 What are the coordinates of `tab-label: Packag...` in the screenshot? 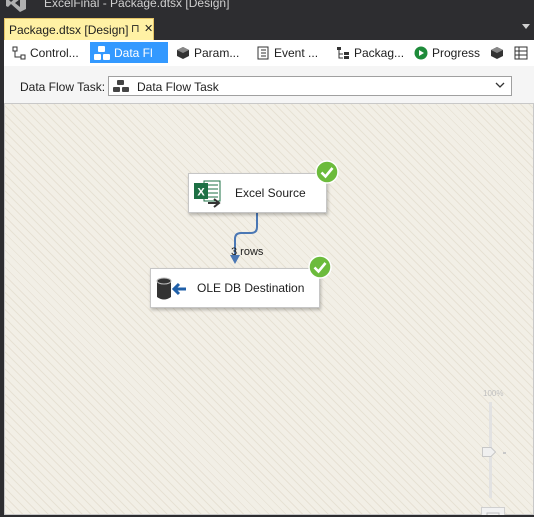 It's located at (379, 52).